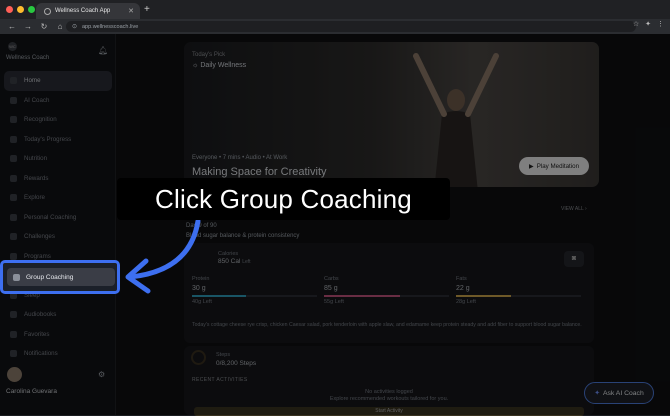 The width and height of the screenshot is (670, 416). Describe the element at coordinates (83, 11) in the screenshot. I see `tab-title: Wellness Coach App` at that location.